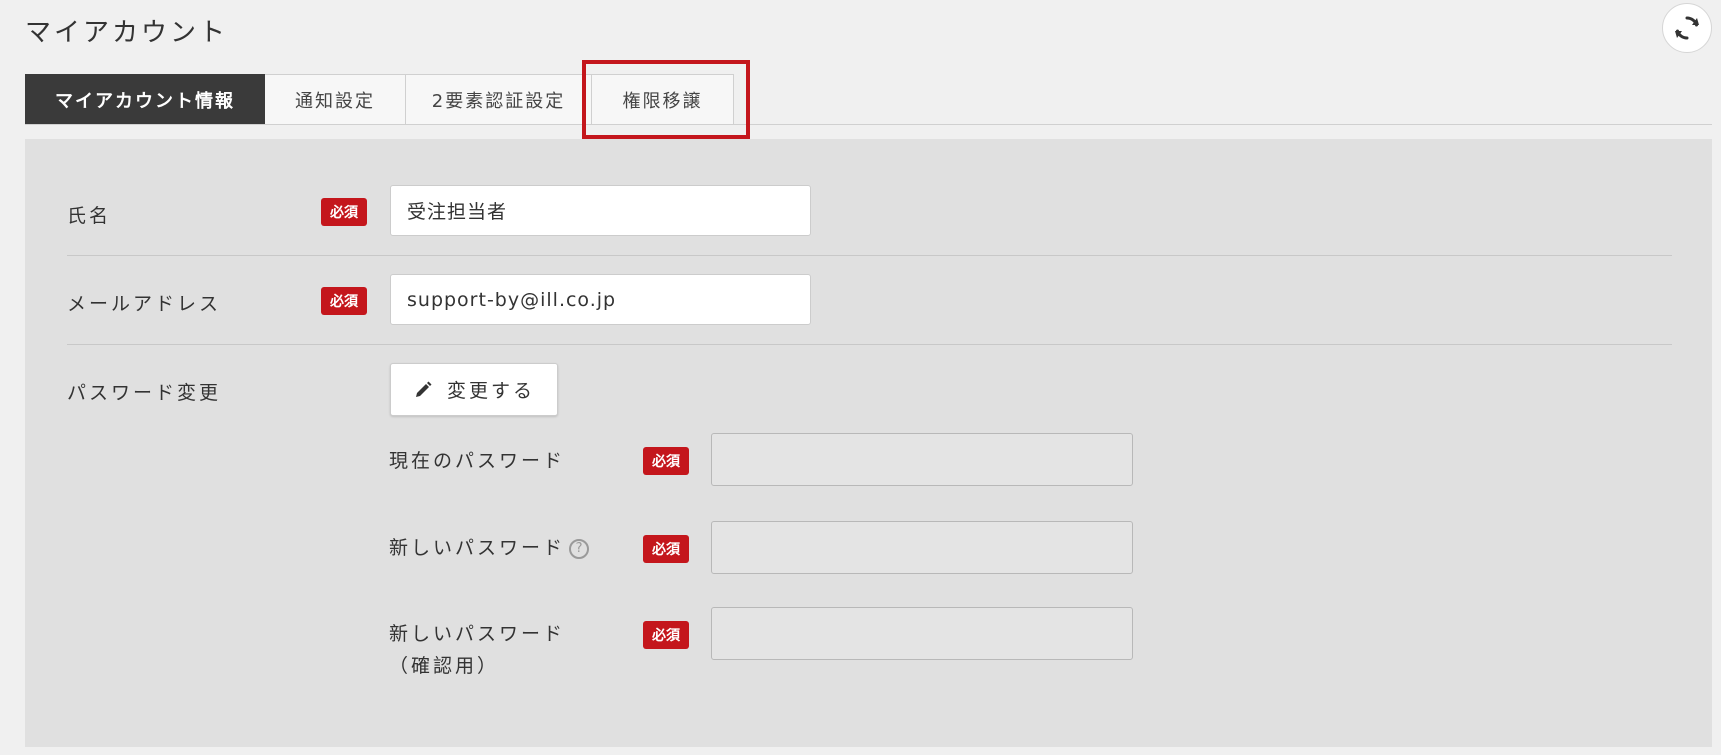 This screenshot has height=755, width=1721. I want to click on confirm-password-label-line1: 新しいパスワード, so click(477, 634).